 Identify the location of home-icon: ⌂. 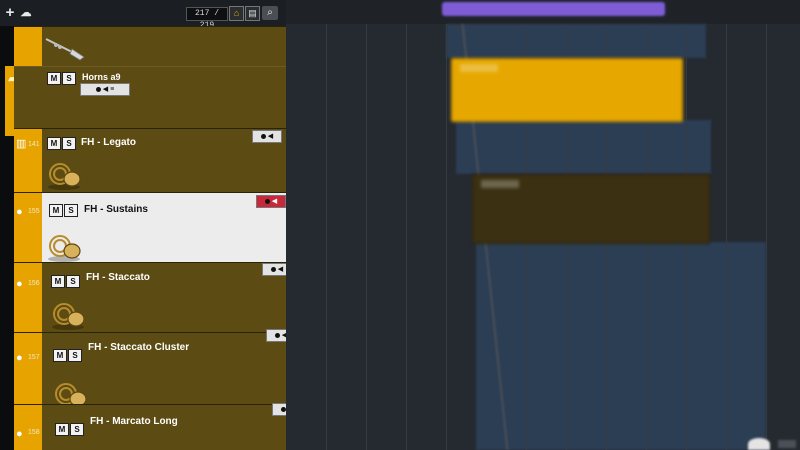
(236, 13).